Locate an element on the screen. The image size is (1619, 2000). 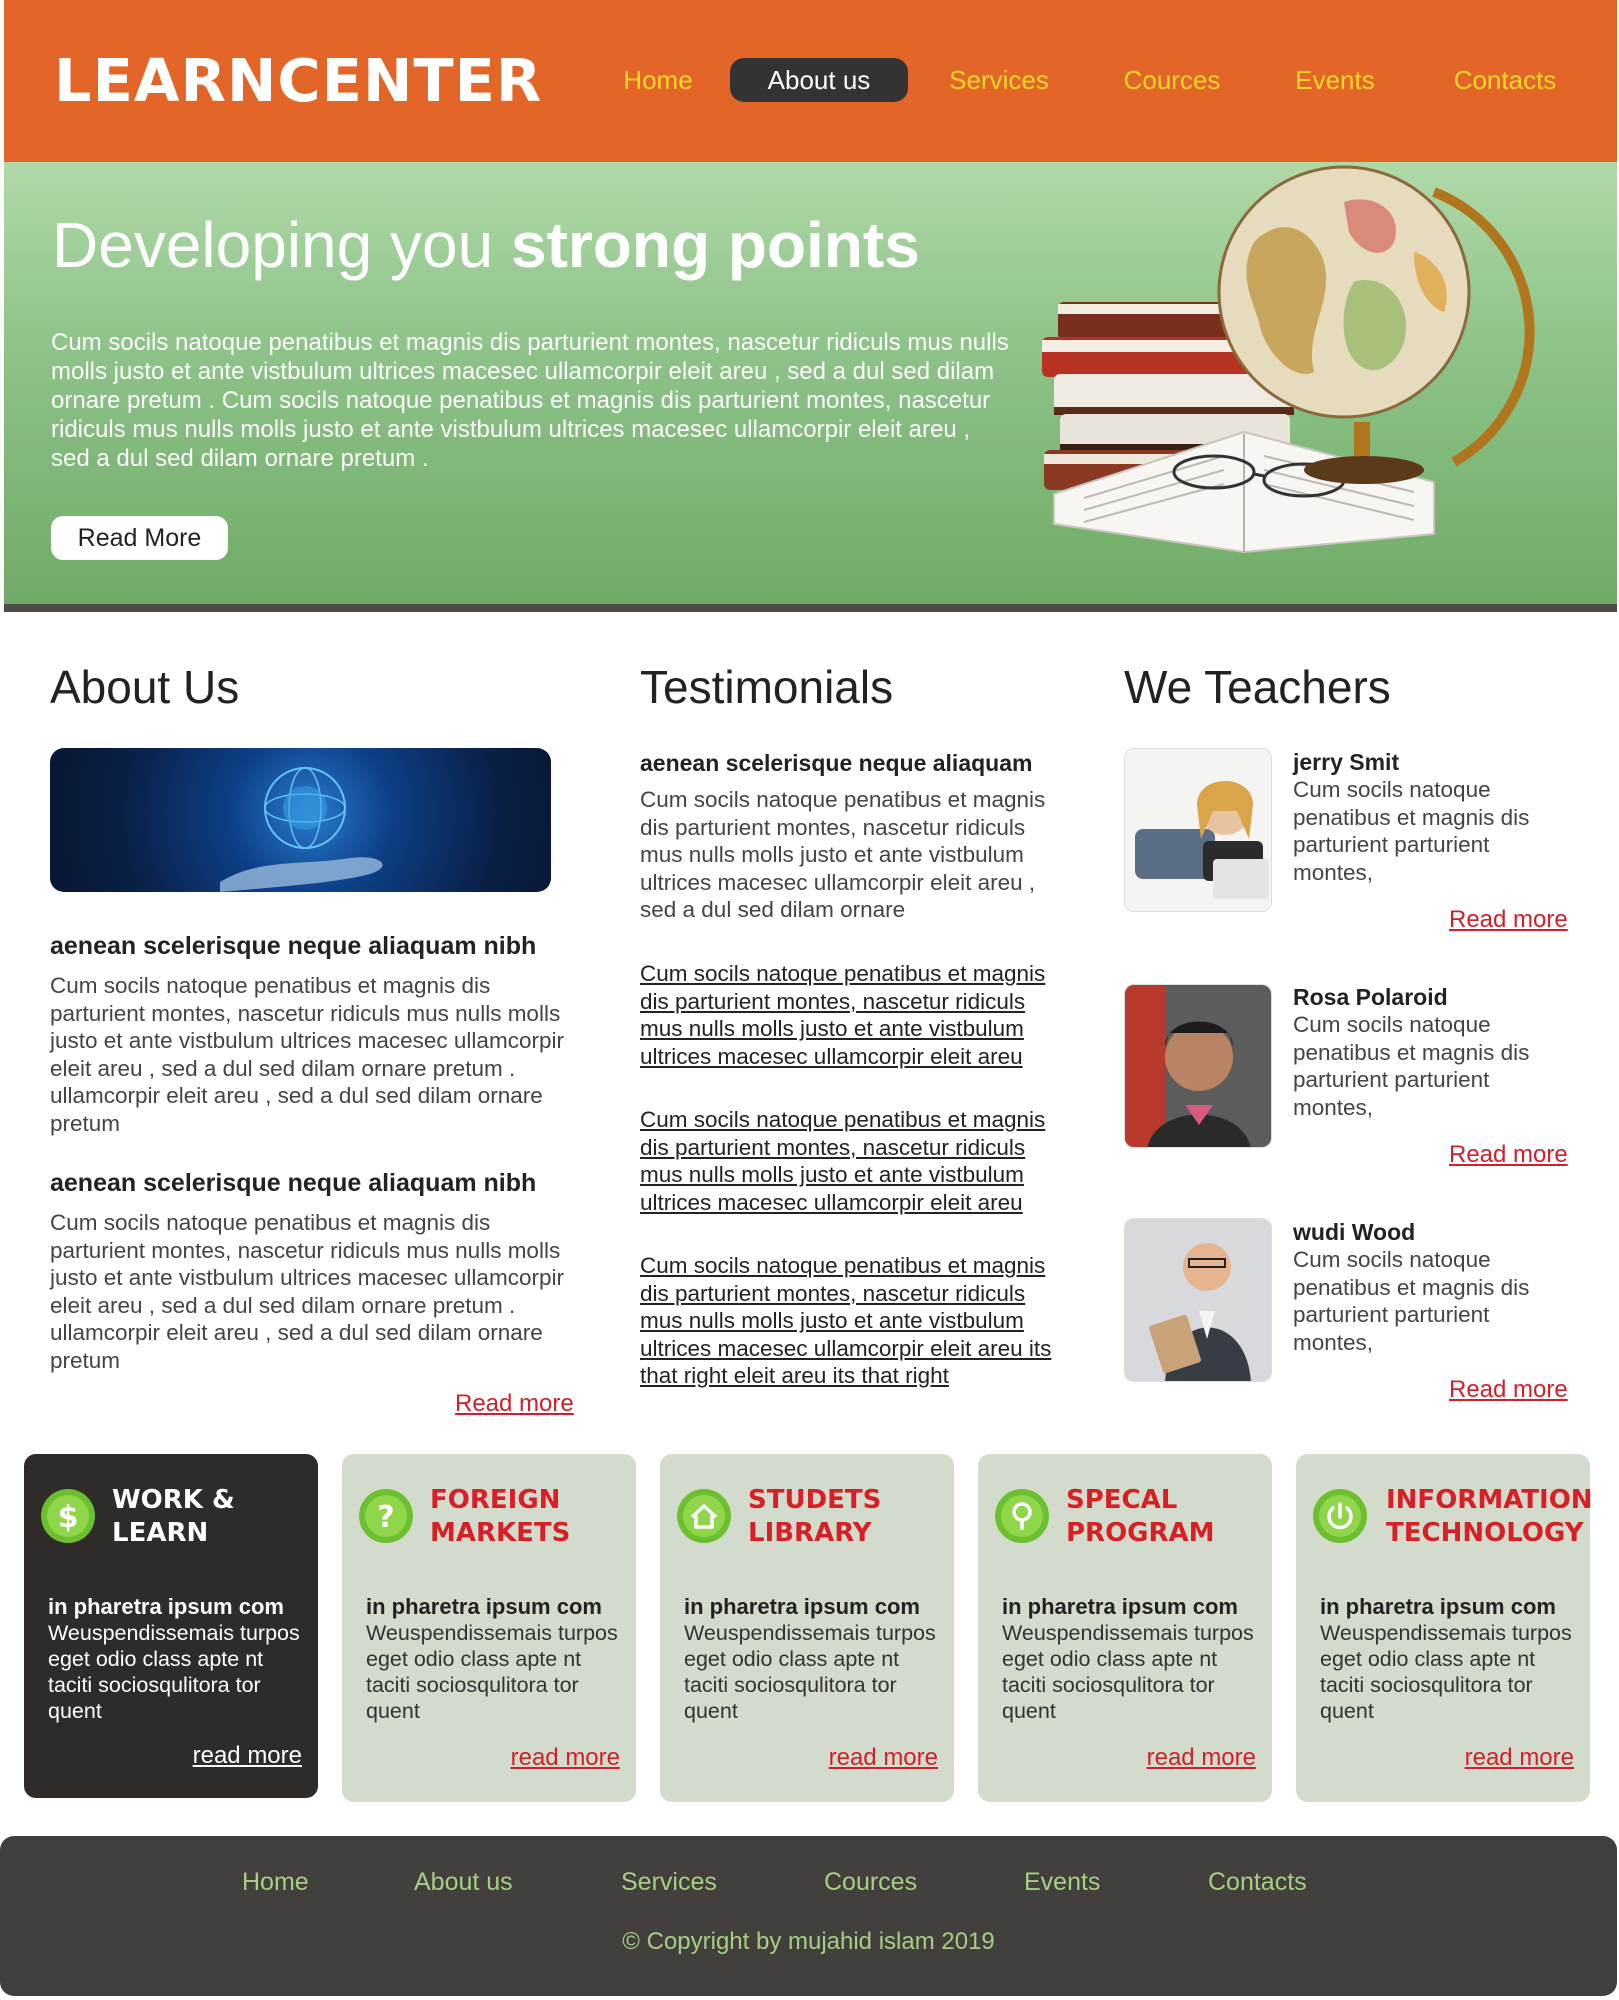
about-read-more-link: Read more is located at coordinates (514, 1404).